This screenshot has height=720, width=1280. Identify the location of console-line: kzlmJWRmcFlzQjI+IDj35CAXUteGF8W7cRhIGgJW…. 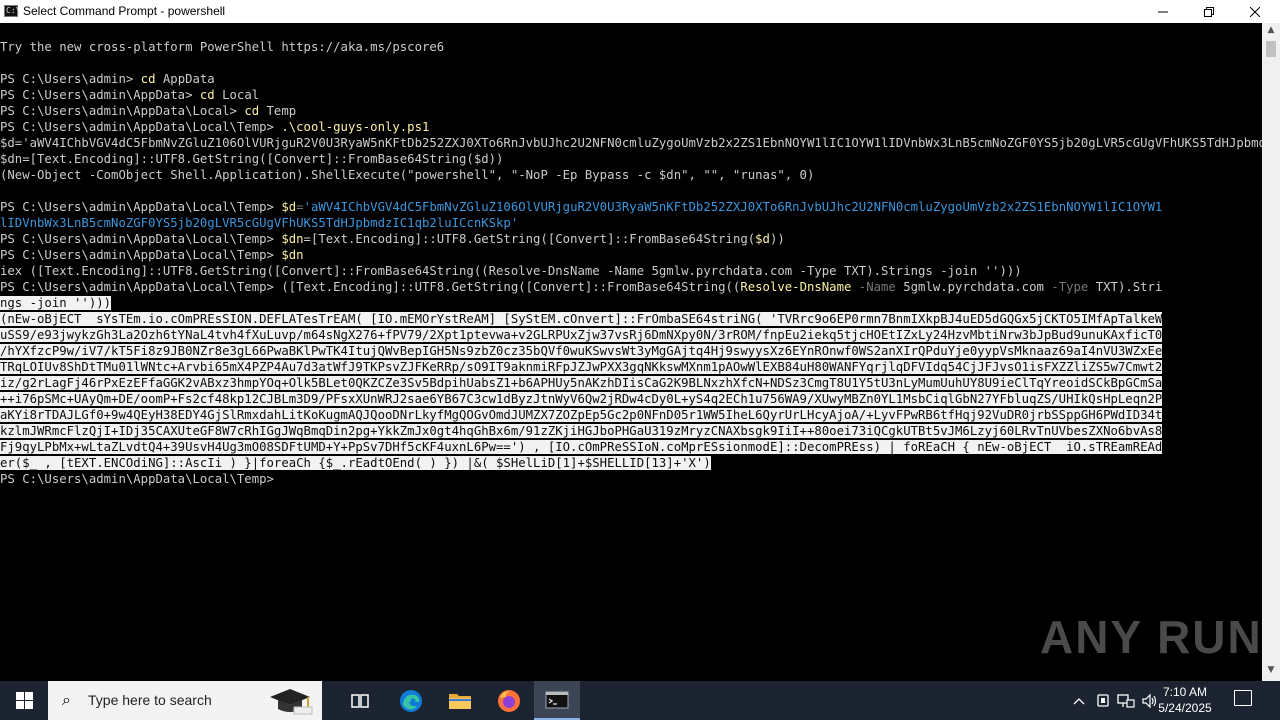
(581, 431).